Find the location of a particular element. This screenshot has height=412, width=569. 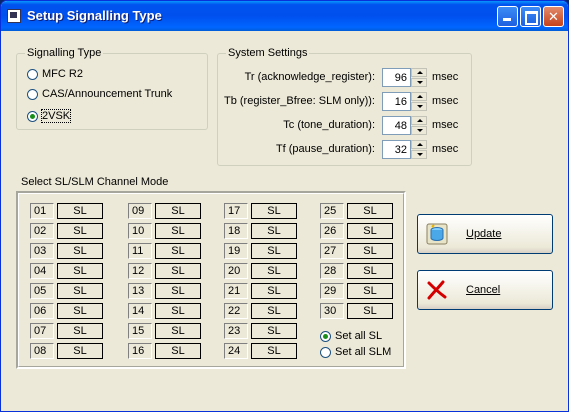

close-button: ✕ is located at coordinates (553, 16).